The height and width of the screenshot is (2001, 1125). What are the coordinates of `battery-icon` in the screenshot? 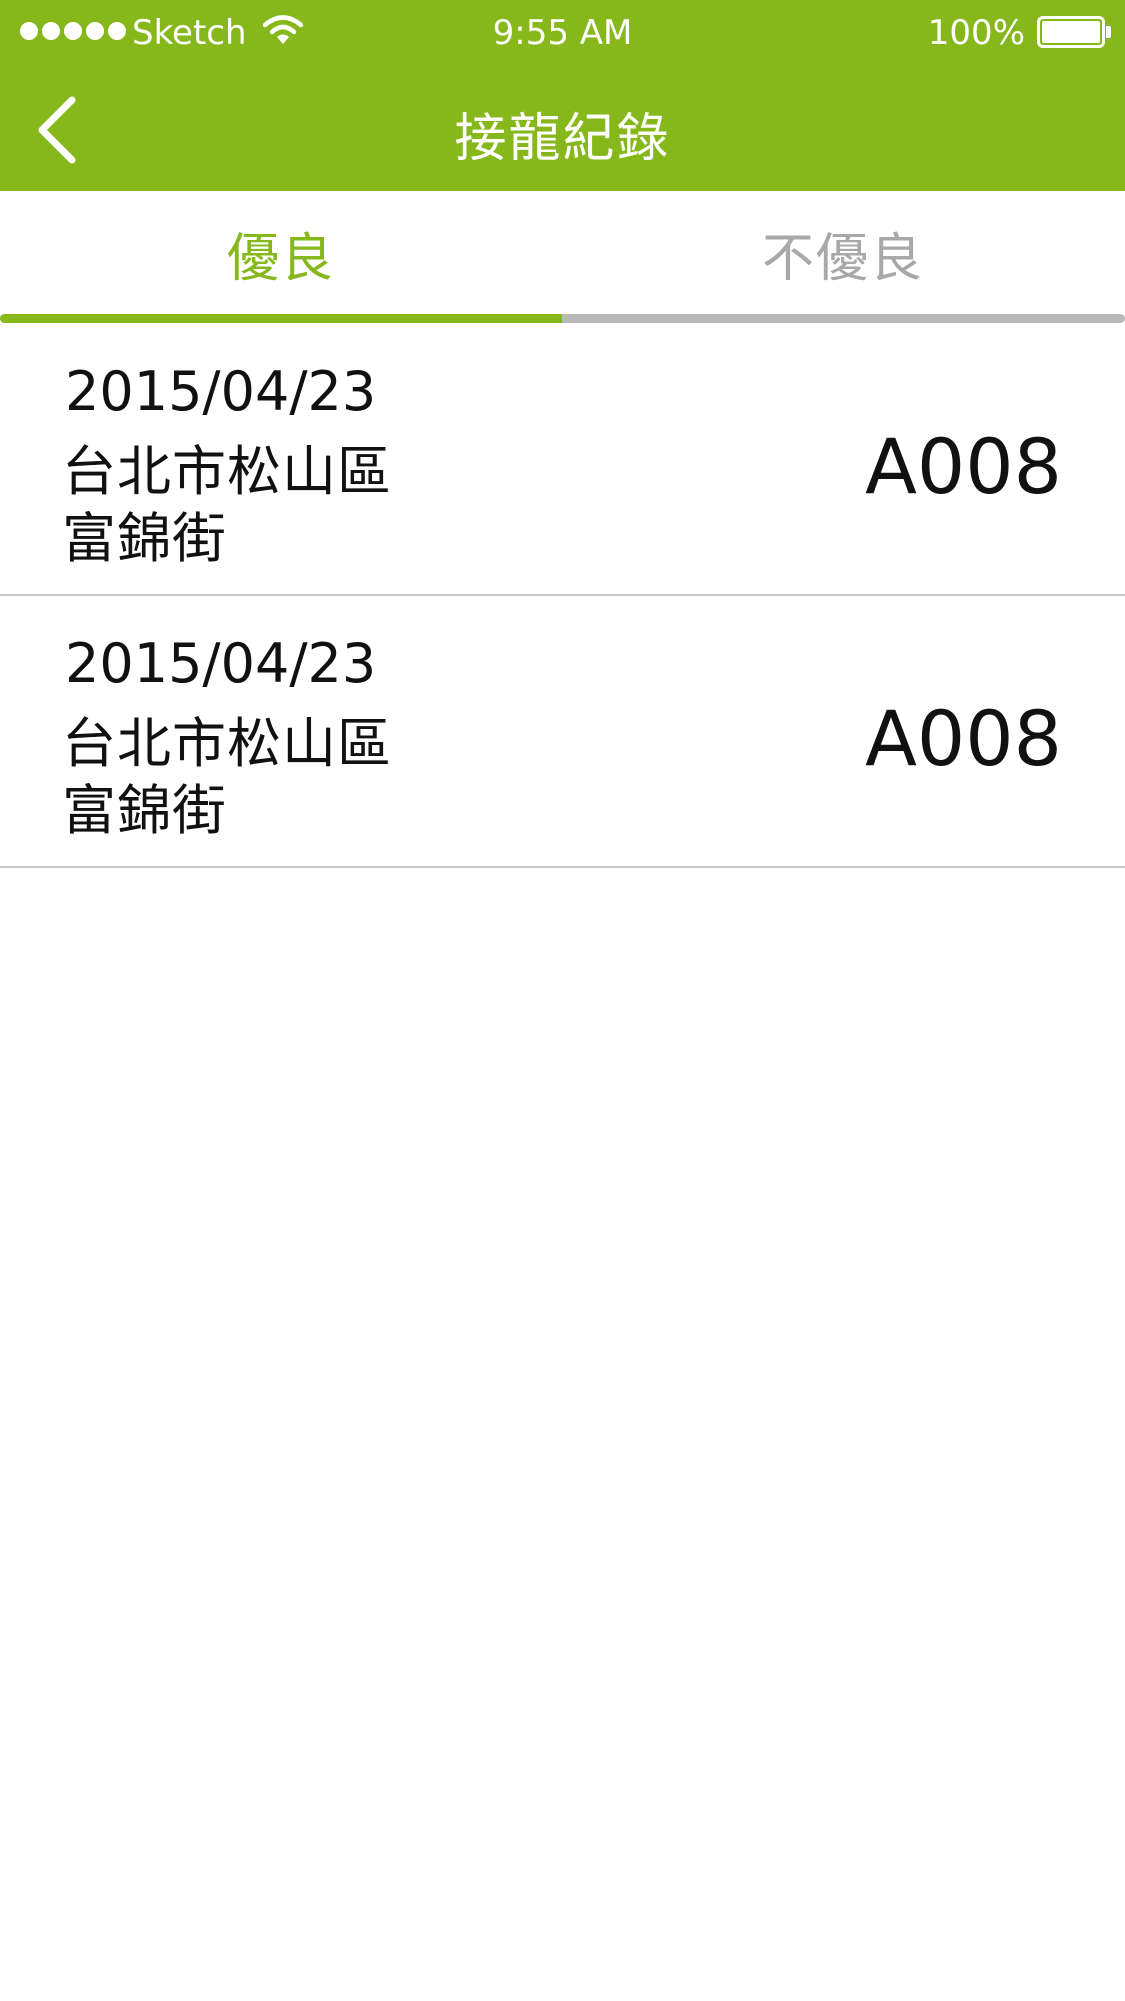 It's located at (1074, 32).